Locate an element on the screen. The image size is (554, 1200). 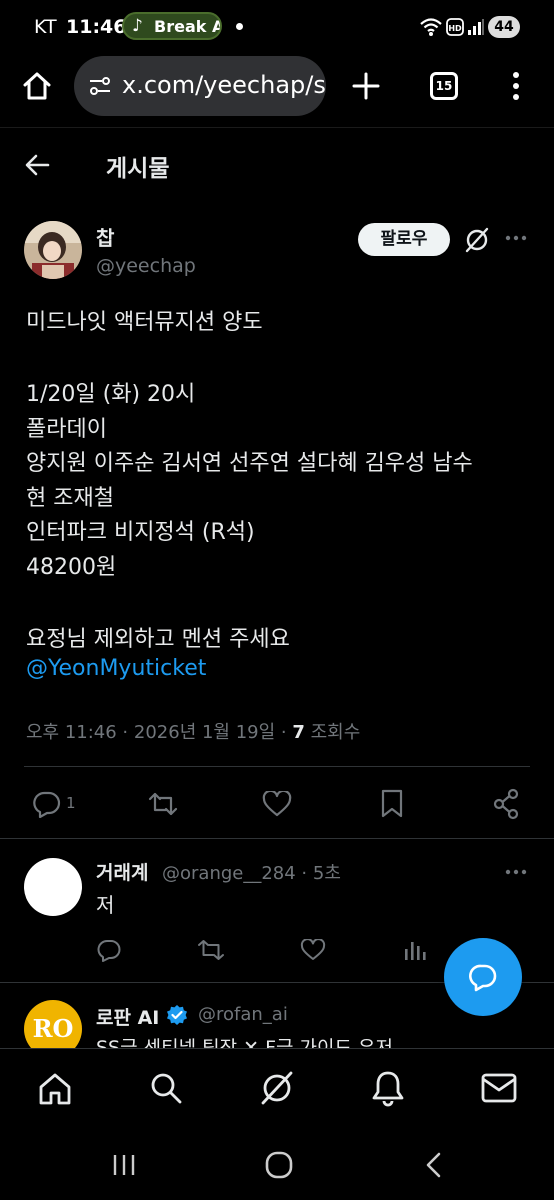
compose-icon is located at coordinates (483, 978).